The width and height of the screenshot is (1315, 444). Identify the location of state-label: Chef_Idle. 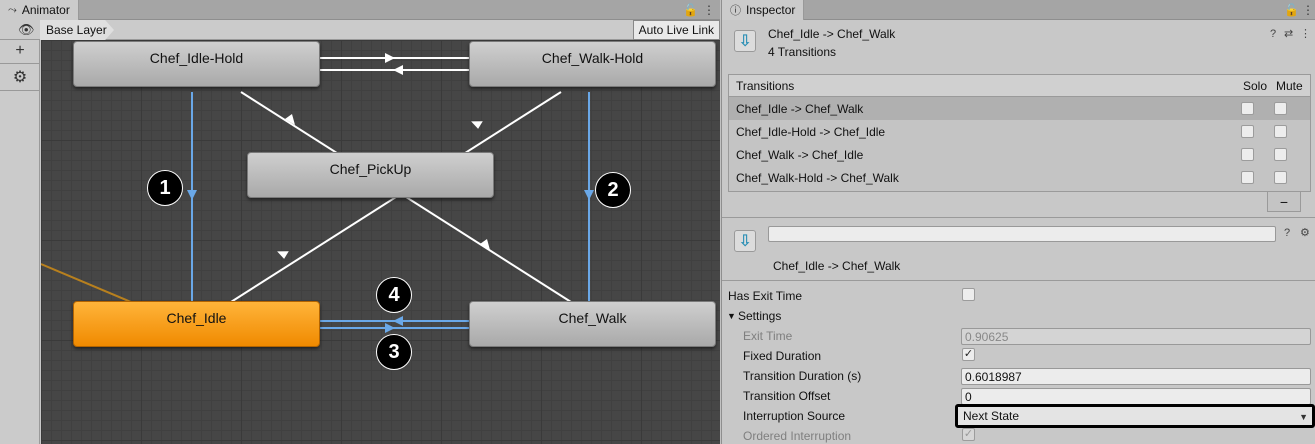
(196, 318).